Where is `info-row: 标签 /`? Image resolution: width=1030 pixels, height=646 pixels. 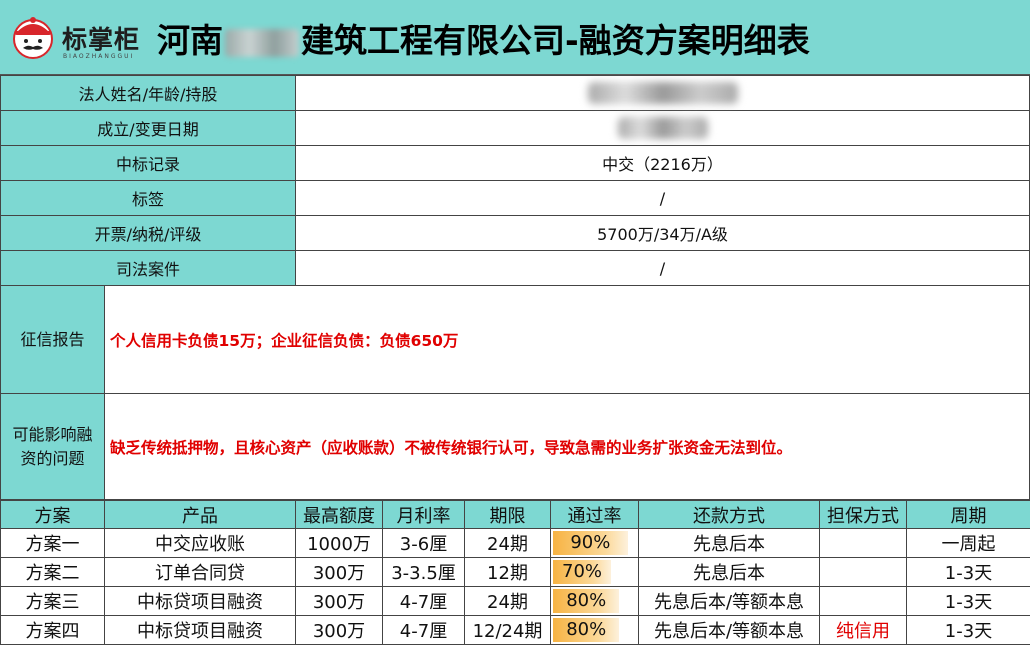
info-row: 标签 / is located at coordinates (515, 198).